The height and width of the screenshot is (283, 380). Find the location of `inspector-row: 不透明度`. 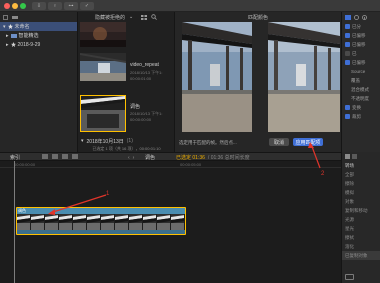

inspector-row: 不透明度 is located at coordinates (361, 98).